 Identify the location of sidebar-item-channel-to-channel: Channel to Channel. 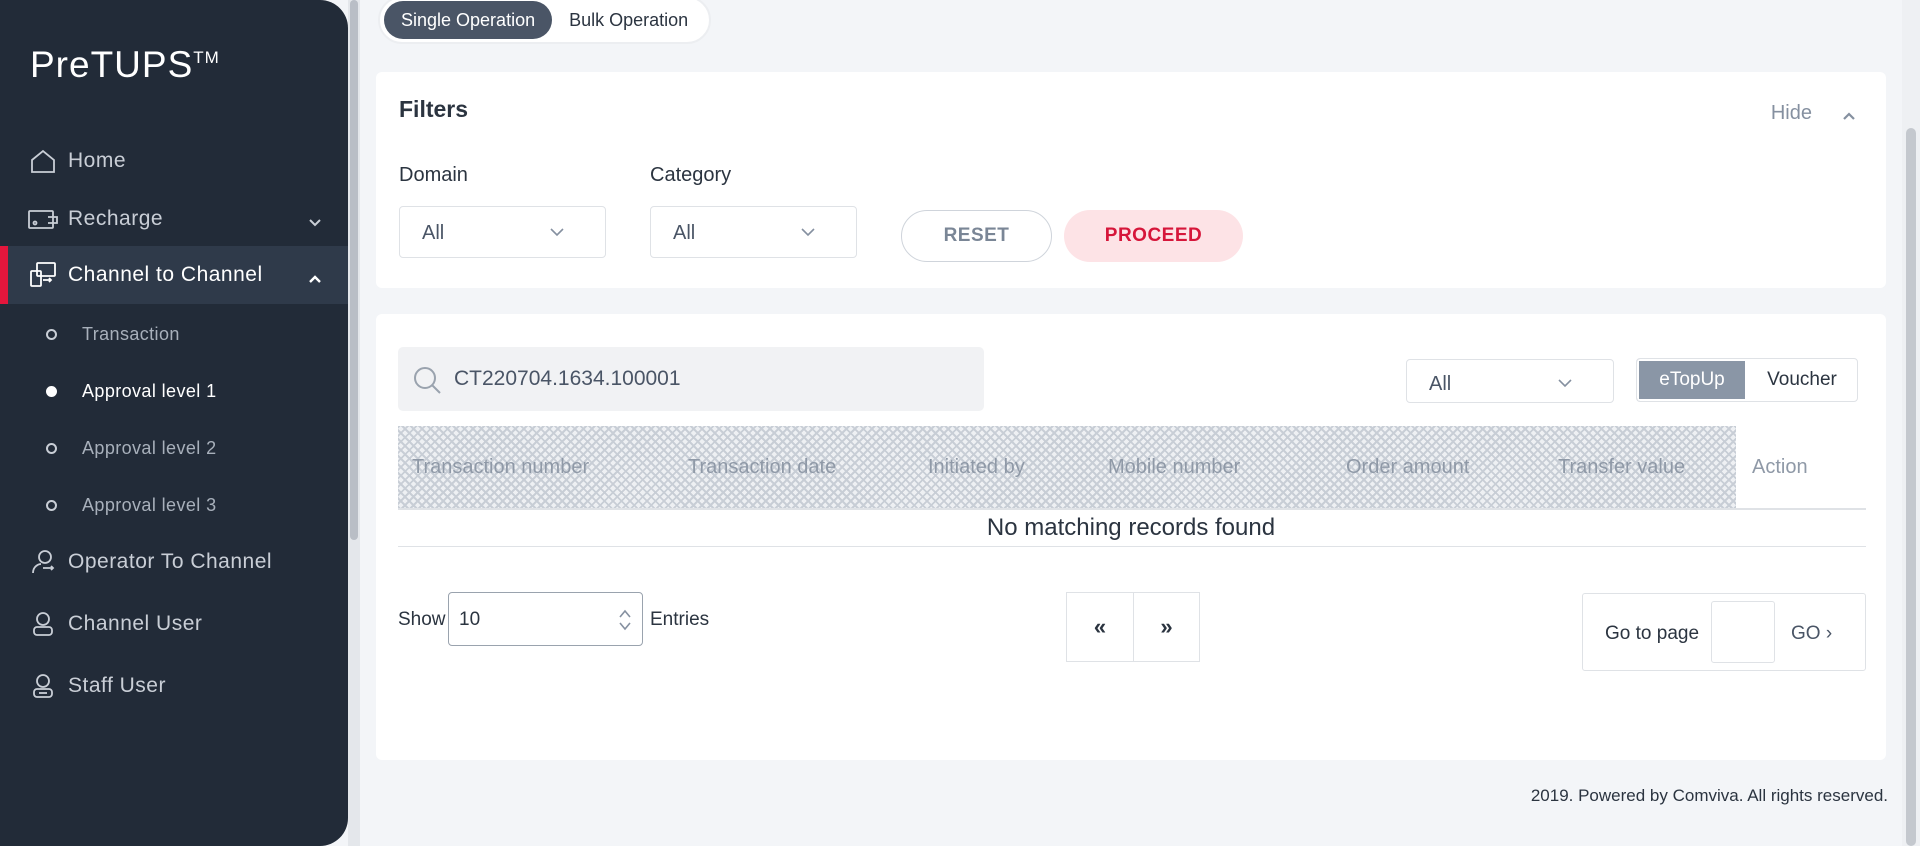
(174, 275).